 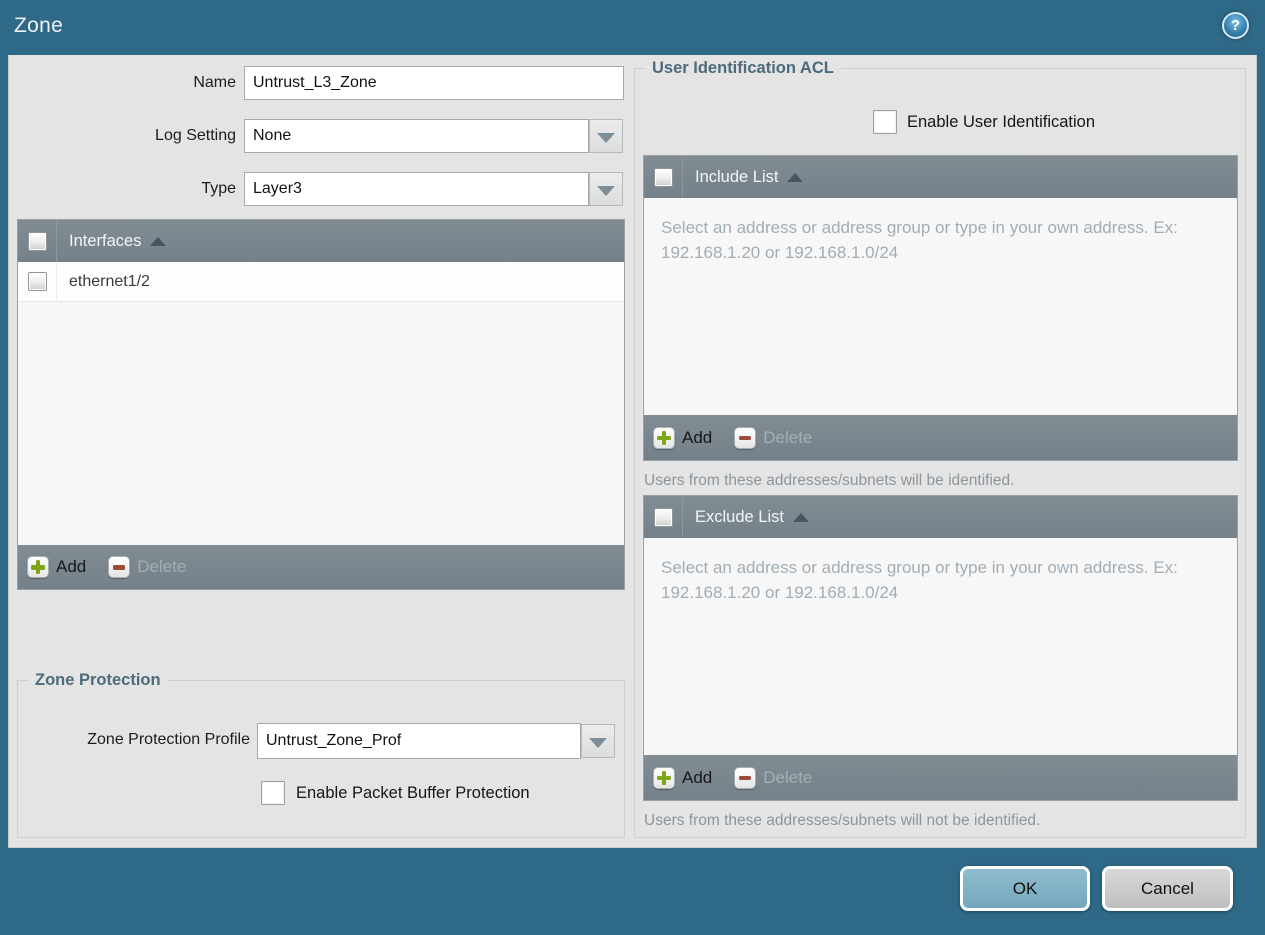 I want to click on enable-packet-buffer-protection-label: Enable Packet Buffer Protection, so click(x=413, y=793).